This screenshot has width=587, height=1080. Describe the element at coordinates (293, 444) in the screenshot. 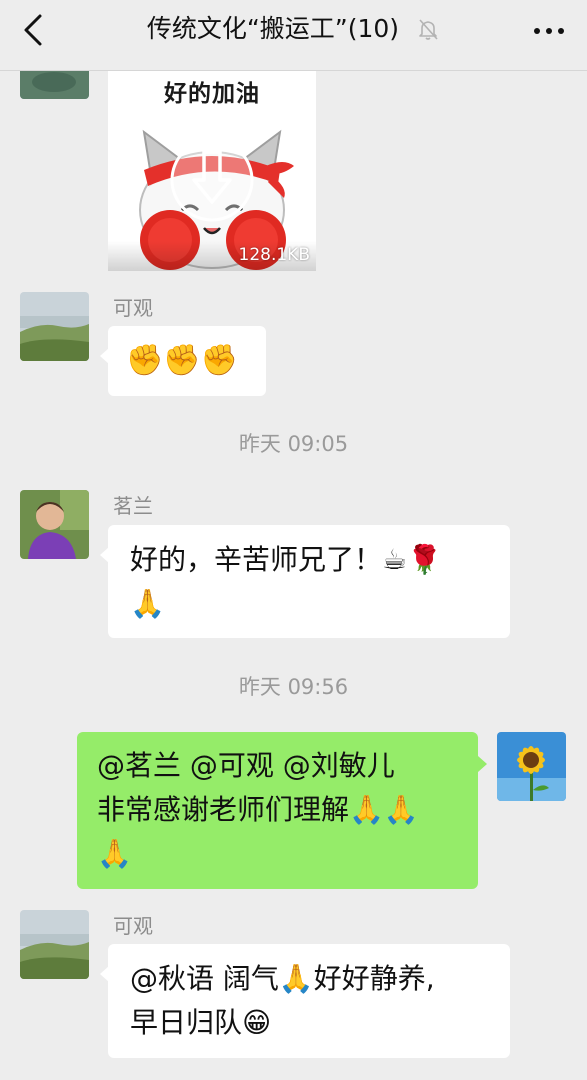

I see `timestamp: 昨天 09:05` at that location.